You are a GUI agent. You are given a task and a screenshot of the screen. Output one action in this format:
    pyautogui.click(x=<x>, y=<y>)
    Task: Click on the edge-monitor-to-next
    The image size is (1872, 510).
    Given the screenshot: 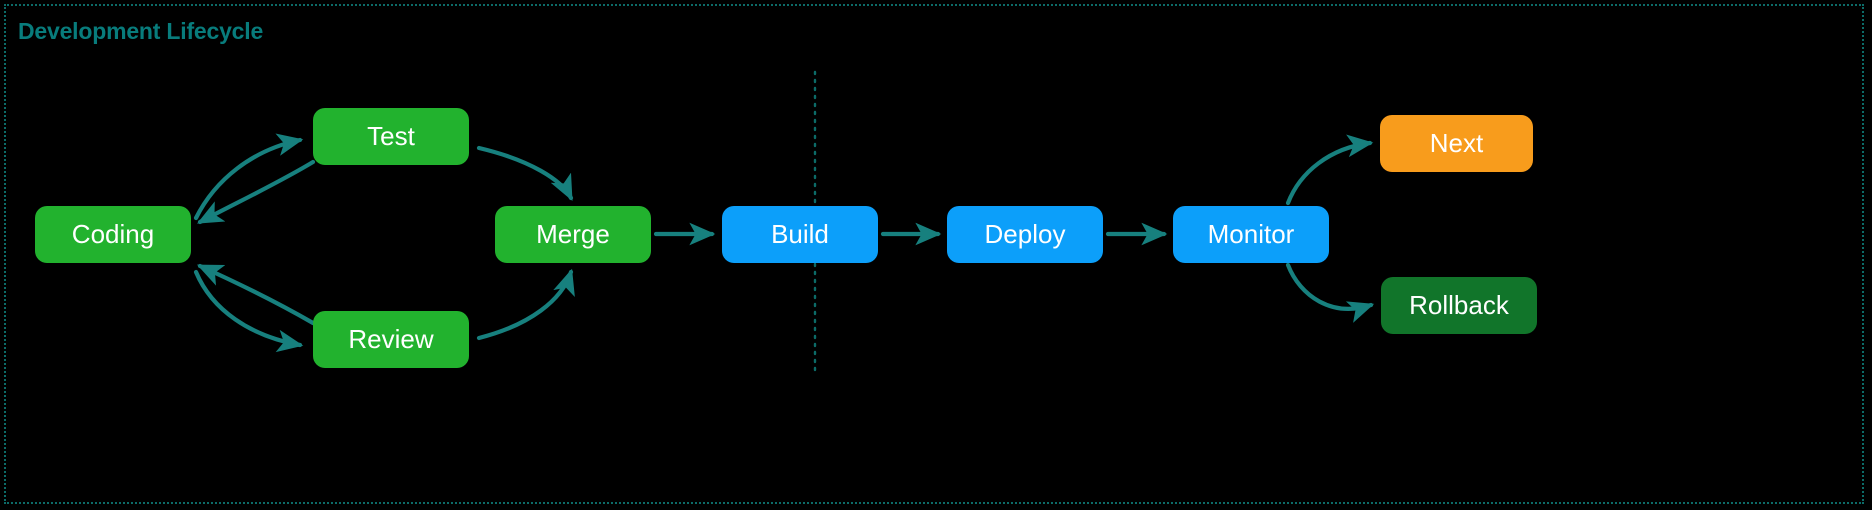 What is the action you would take?
    pyautogui.click(x=1329, y=170)
    